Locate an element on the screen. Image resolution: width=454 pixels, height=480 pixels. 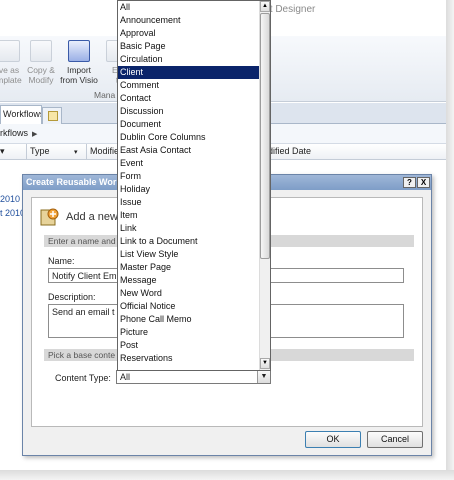
dropdown-option: Dublin Core Columns is located at coordinates (188, 137).